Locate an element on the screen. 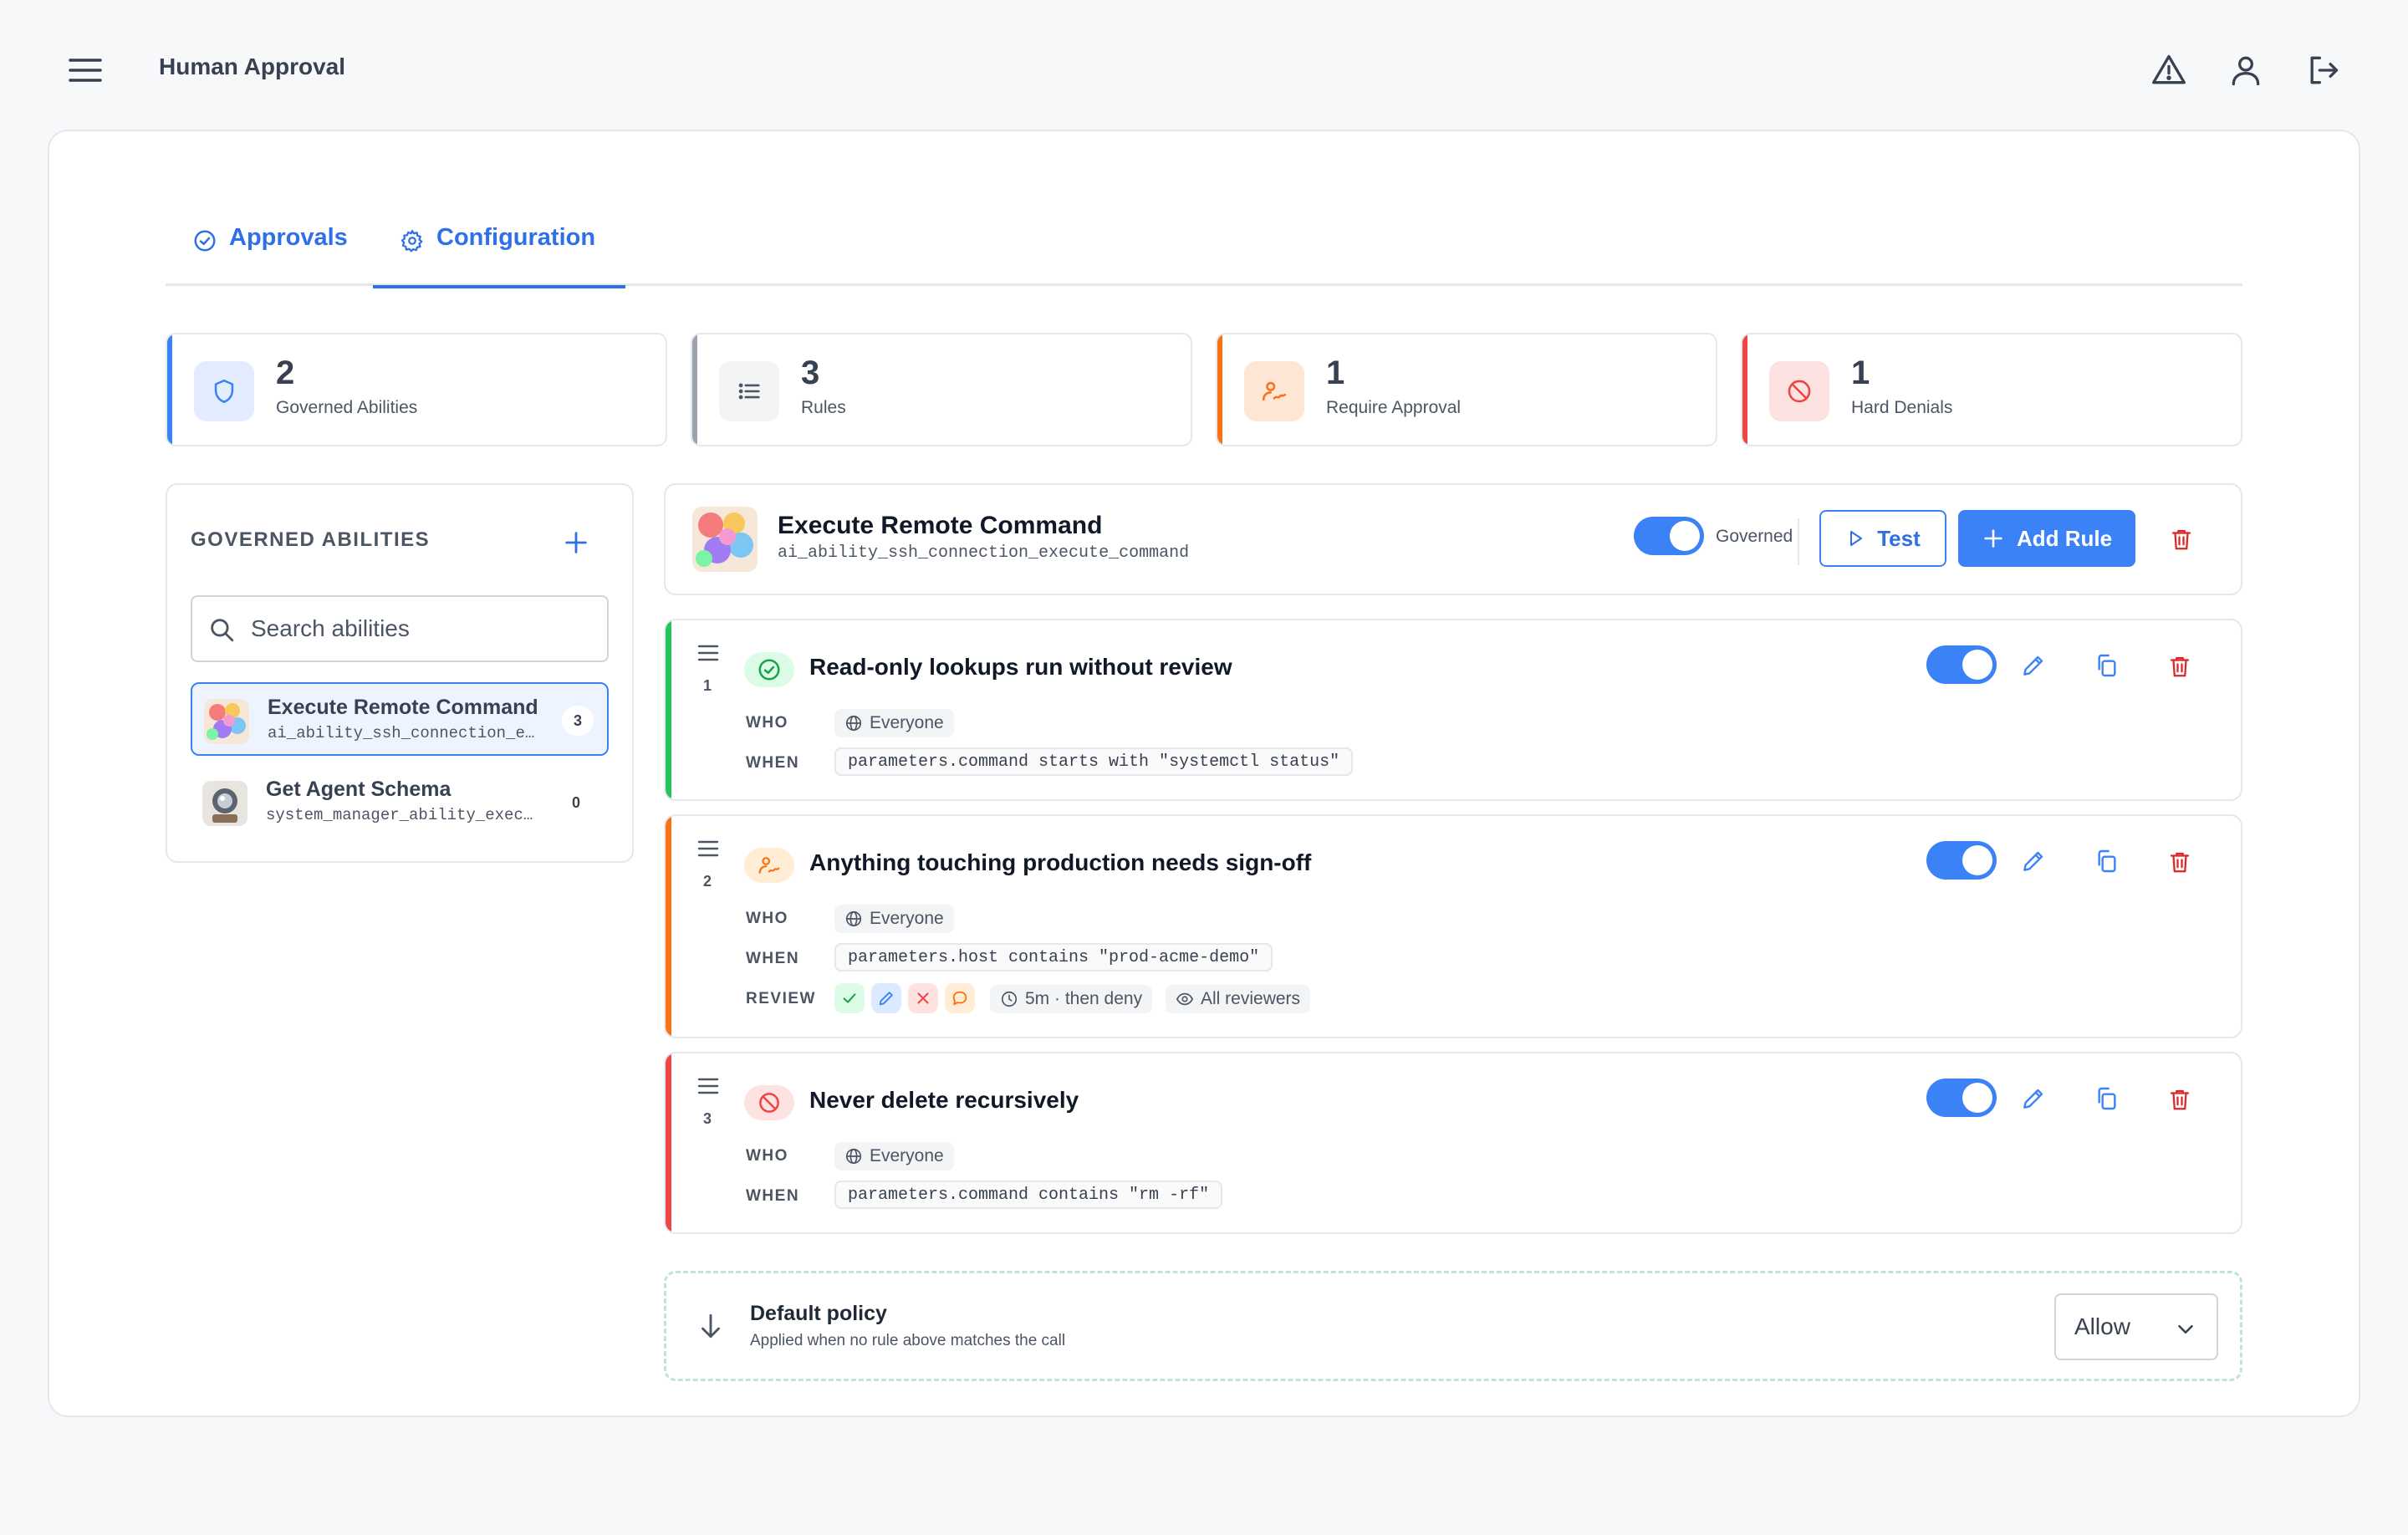  menu-icon is located at coordinates (86, 70).